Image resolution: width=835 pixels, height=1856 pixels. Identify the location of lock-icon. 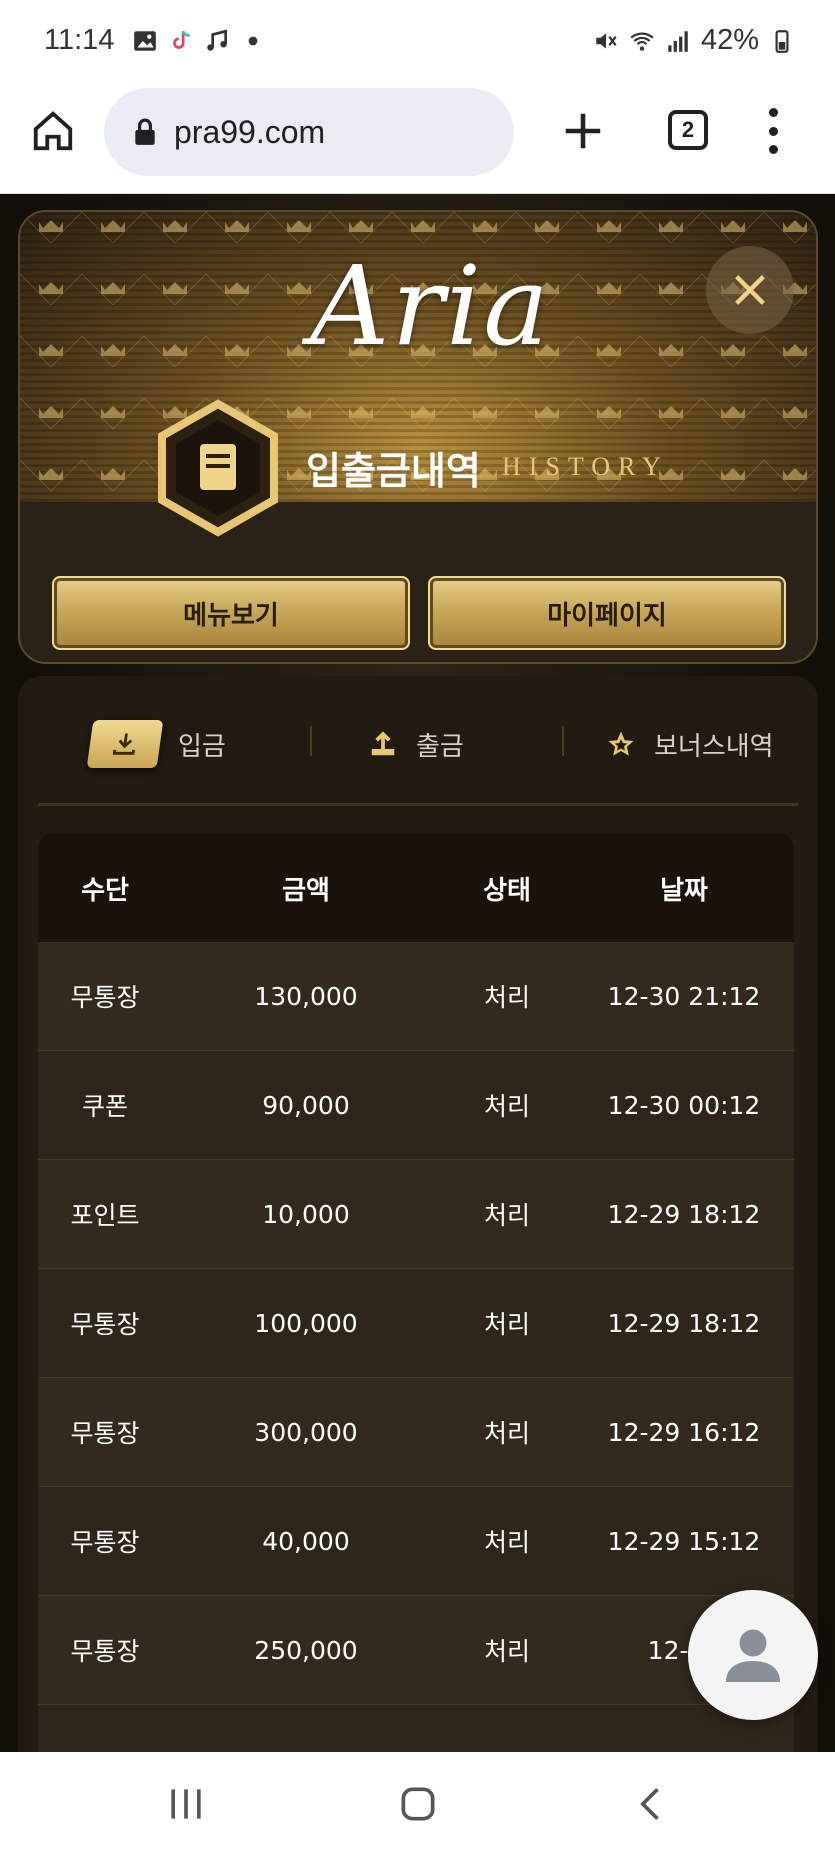
(145, 131).